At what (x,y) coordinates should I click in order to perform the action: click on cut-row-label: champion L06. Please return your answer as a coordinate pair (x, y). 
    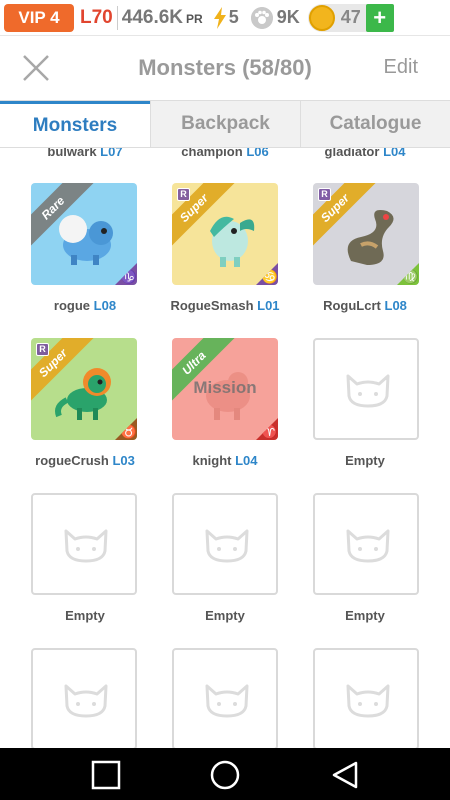
    Looking at the image, I should click on (225, 153).